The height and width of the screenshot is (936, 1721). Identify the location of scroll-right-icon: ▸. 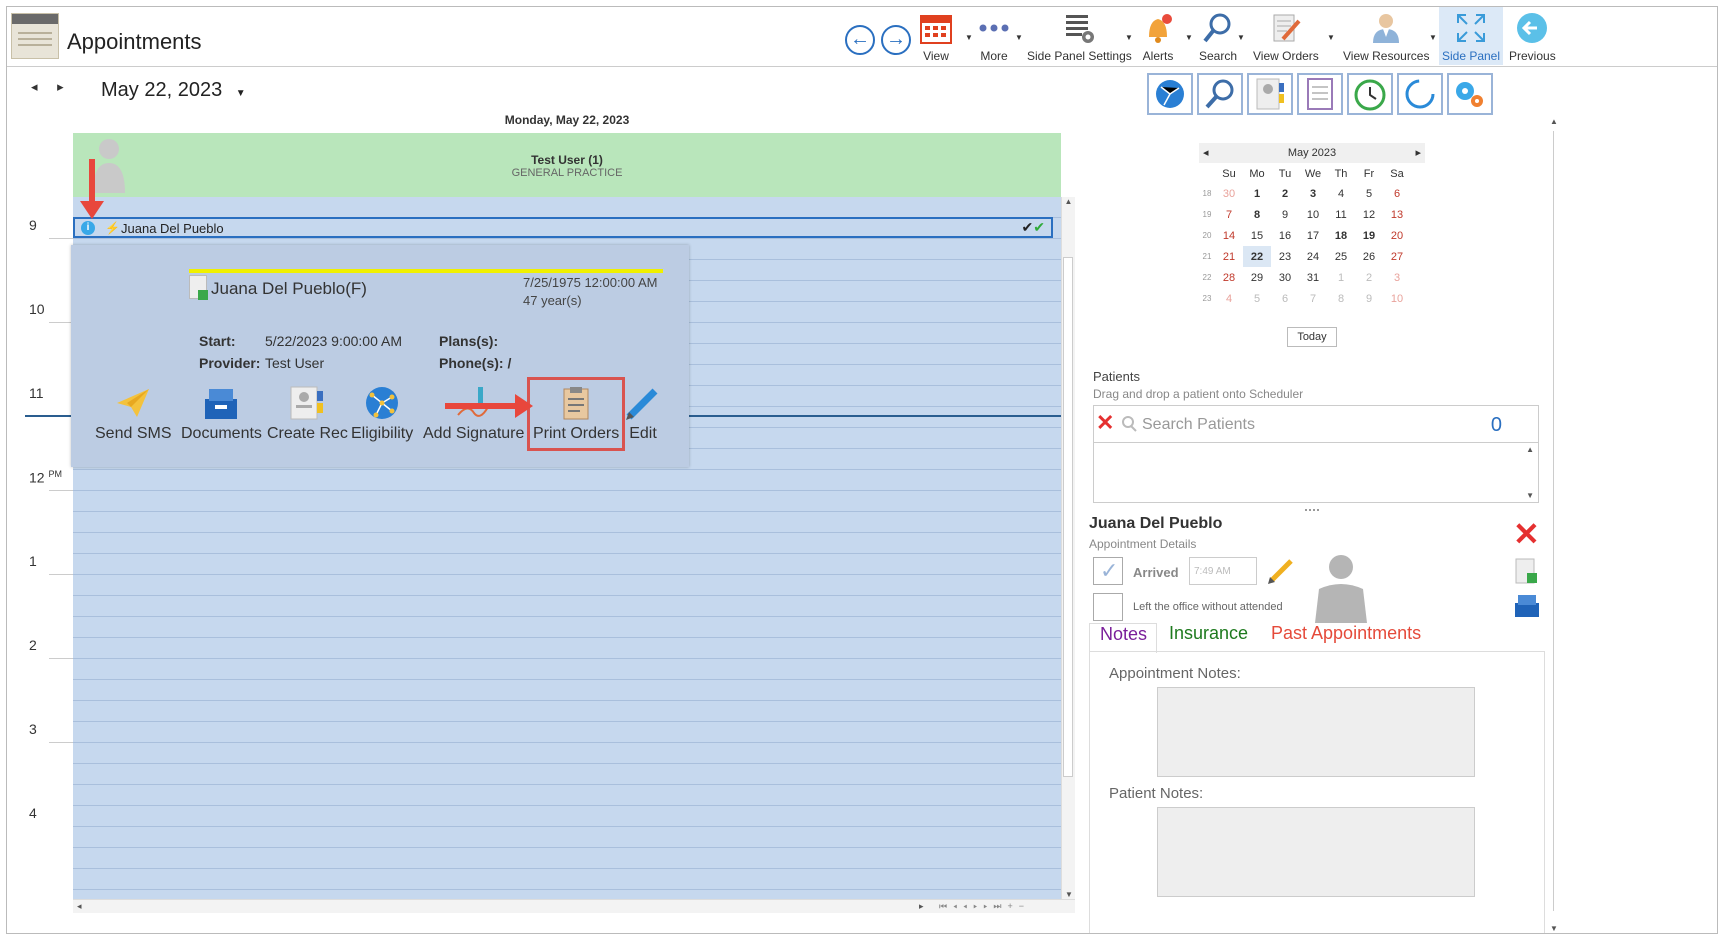
(921, 906).